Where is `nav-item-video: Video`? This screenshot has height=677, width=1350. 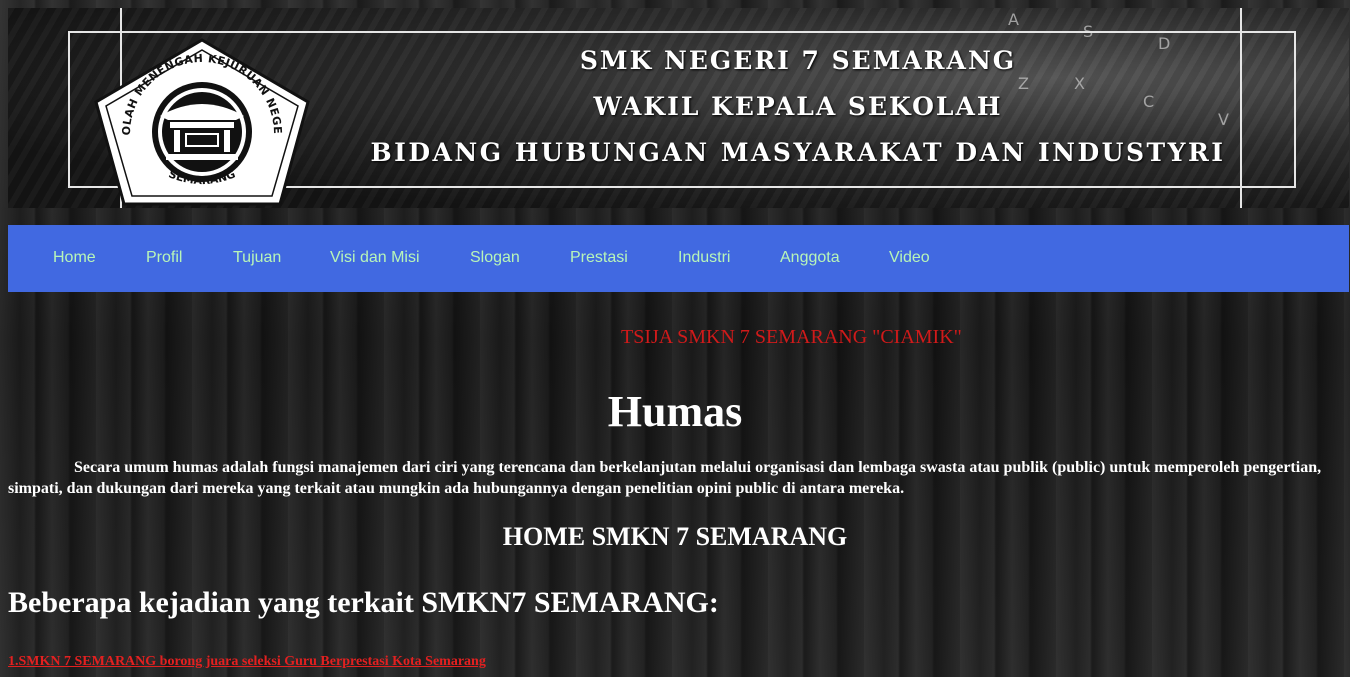 nav-item-video: Video is located at coordinates (909, 258).